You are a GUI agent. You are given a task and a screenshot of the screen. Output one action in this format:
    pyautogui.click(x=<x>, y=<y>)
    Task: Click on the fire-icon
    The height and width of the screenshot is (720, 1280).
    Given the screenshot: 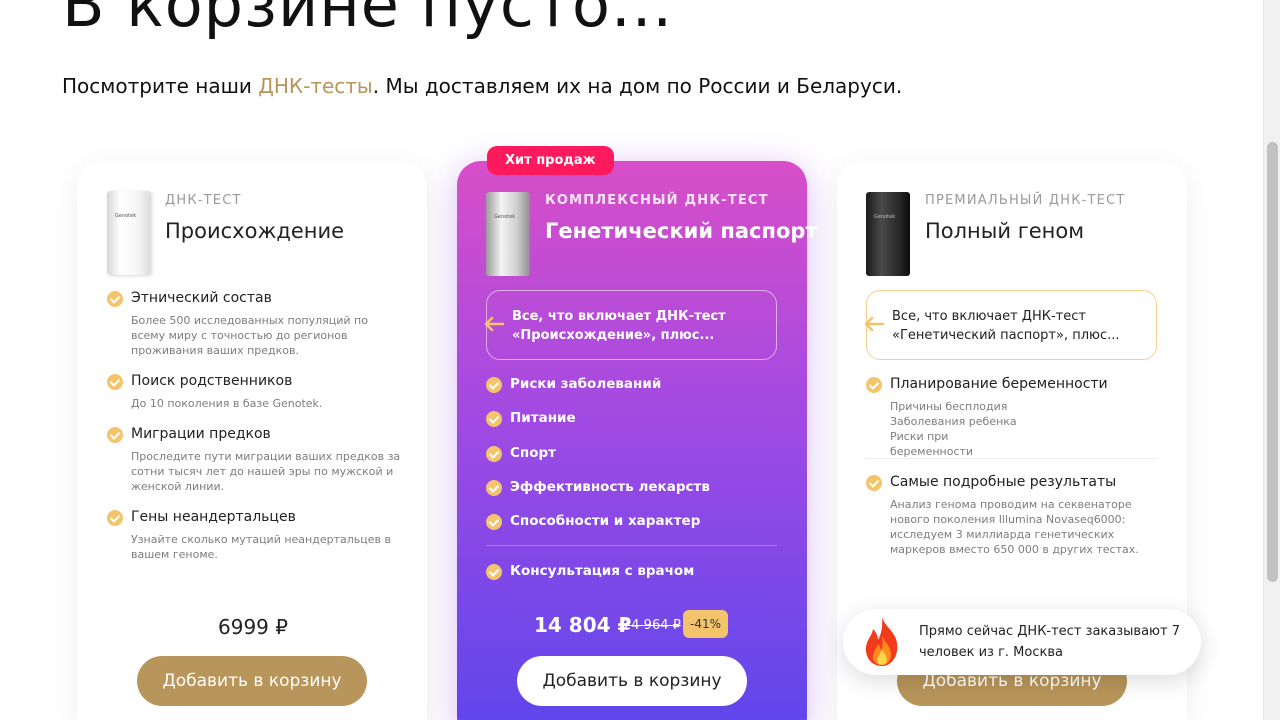 What is the action you would take?
    pyautogui.click(x=881, y=641)
    